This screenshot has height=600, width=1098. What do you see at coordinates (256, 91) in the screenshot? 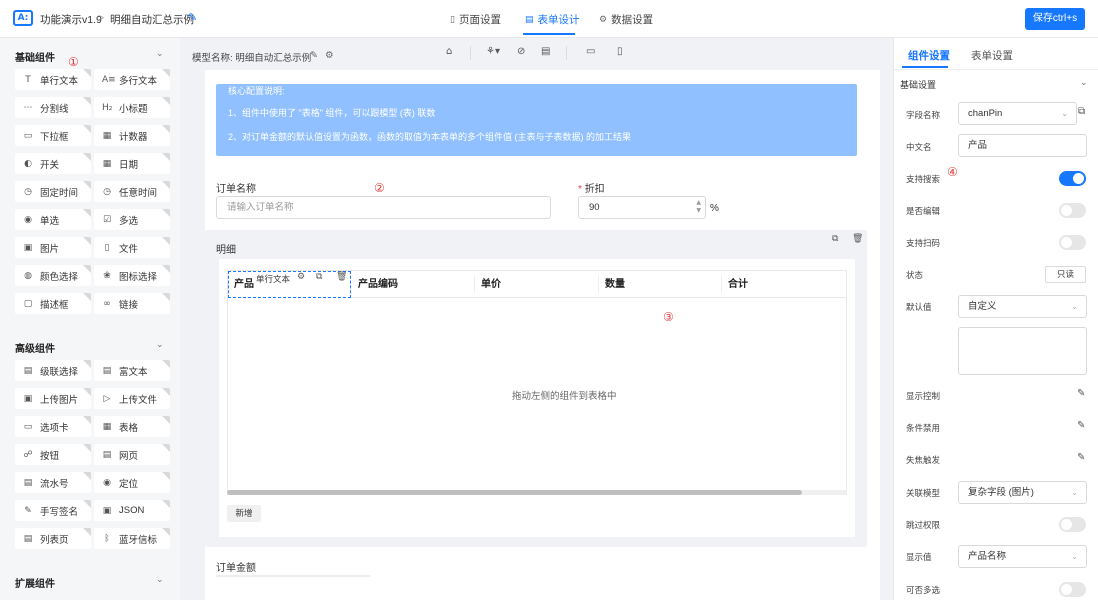
I see `info-title: 核心配置说明:` at bounding box center [256, 91].